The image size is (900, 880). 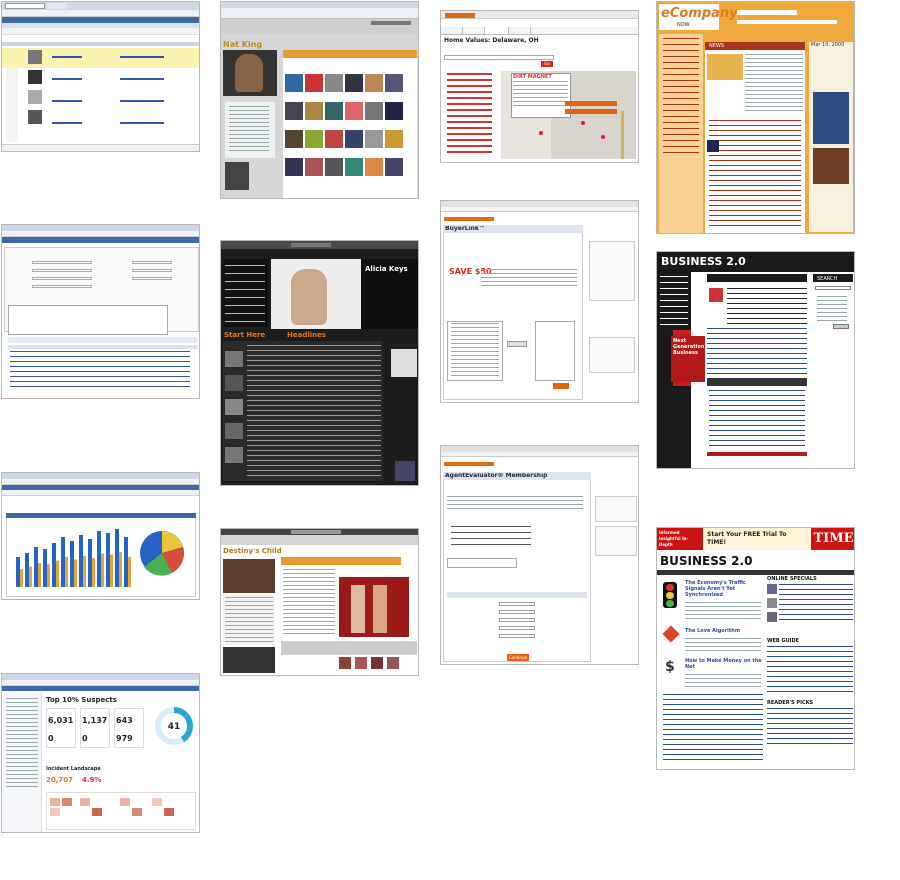 What do you see at coordinates (243, 49) in the screenshot?
I see `artist-title: Nat King Cole` at bounding box center [243, 49].